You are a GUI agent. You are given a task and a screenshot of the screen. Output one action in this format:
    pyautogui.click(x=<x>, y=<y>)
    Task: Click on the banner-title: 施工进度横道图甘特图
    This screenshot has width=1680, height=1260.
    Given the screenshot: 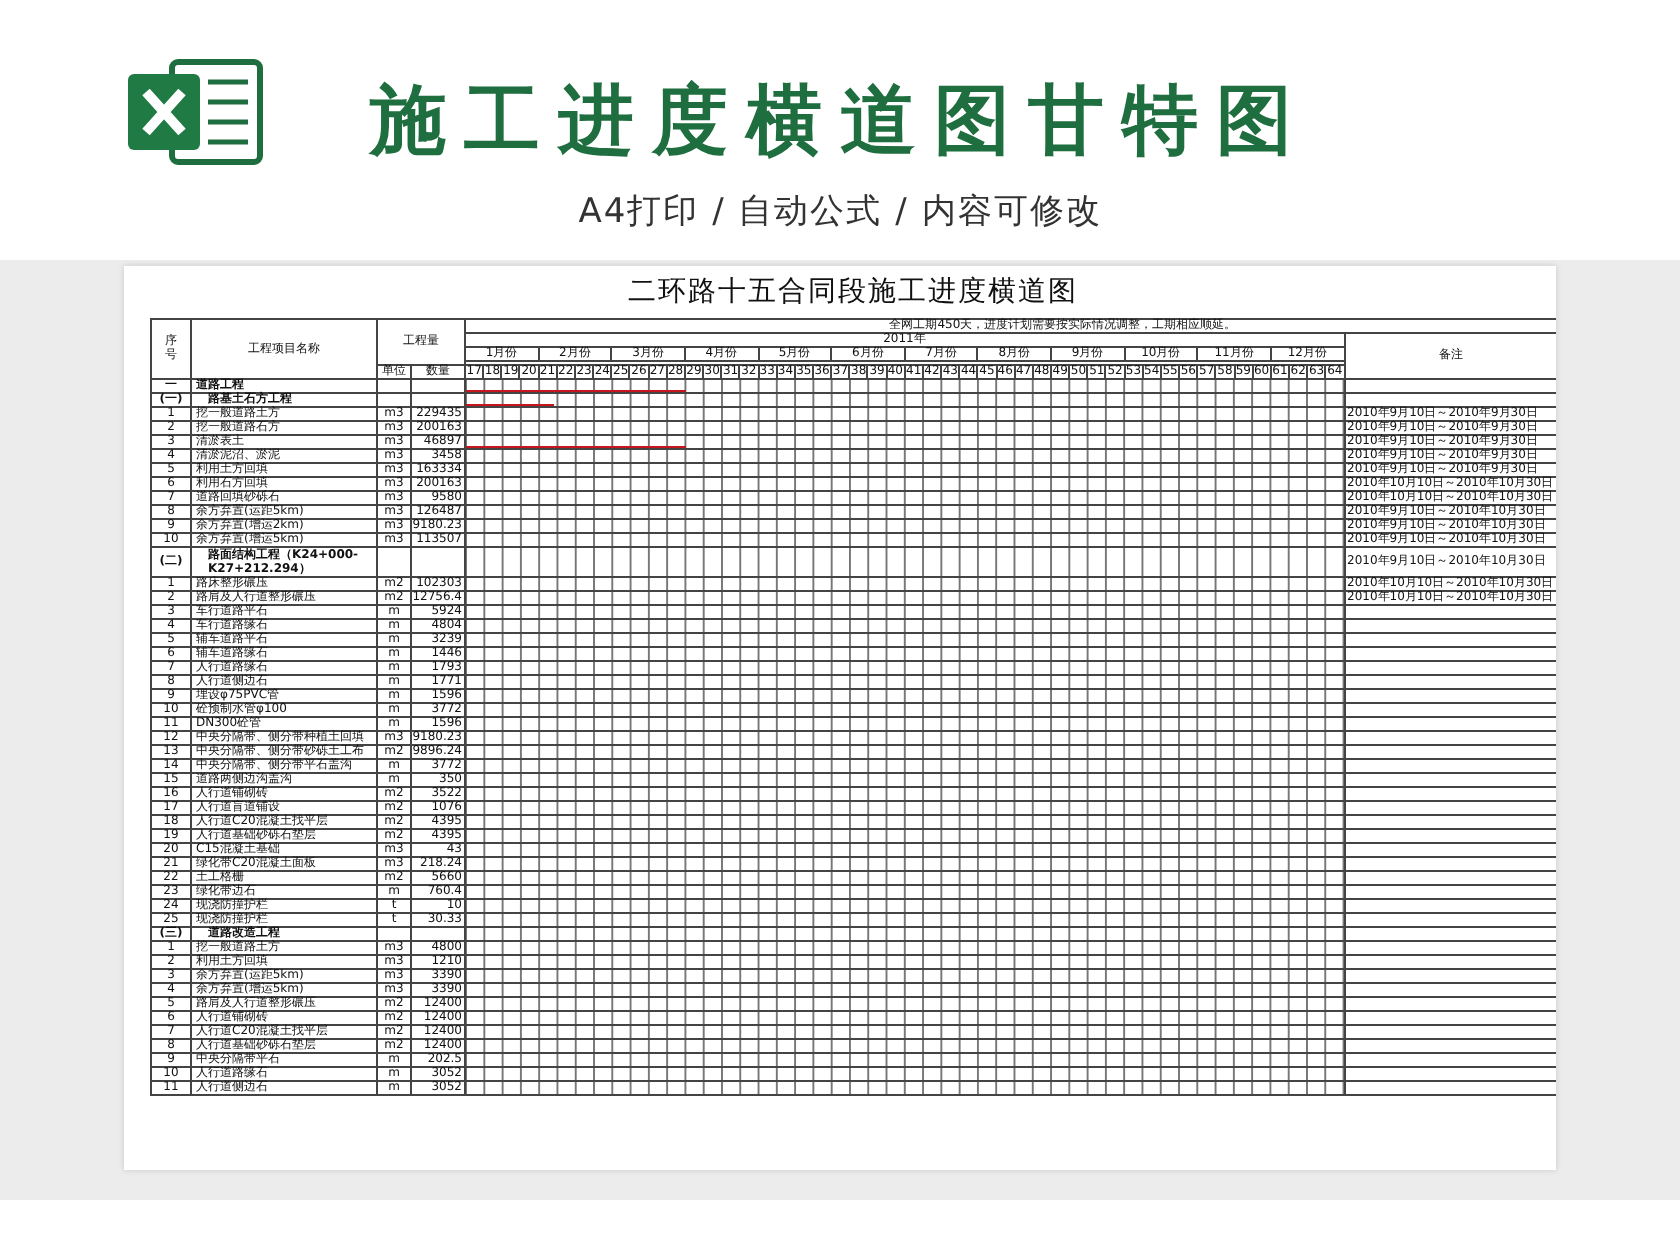 What is the action you would take?
    pyautogui.click(x=840, y=121)
    